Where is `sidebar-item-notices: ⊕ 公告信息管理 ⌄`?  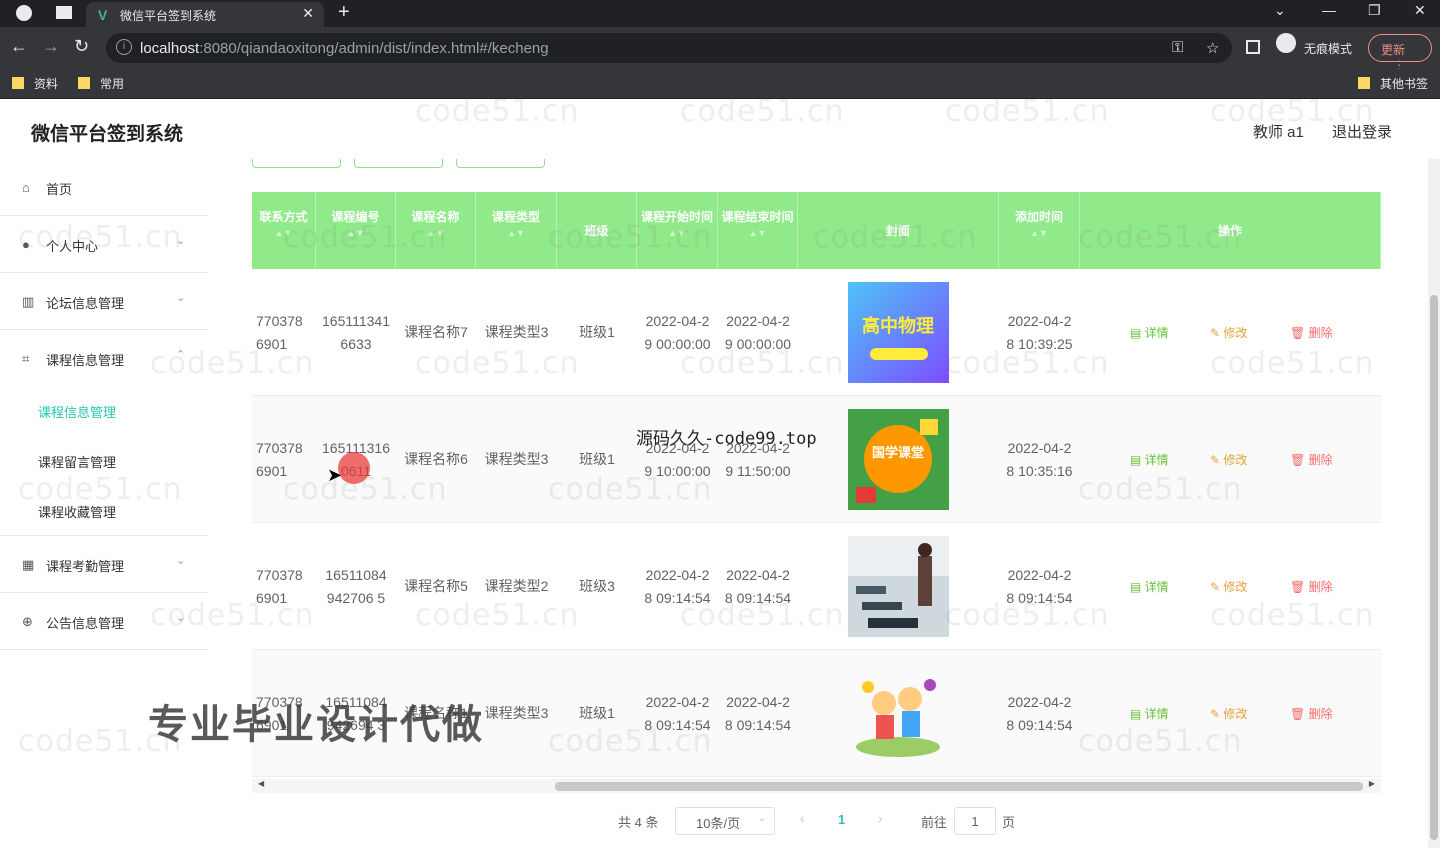 sidebar-item-notices: ⊕ 公告信息管理 ⌄ is located at coordinates (104, 621).